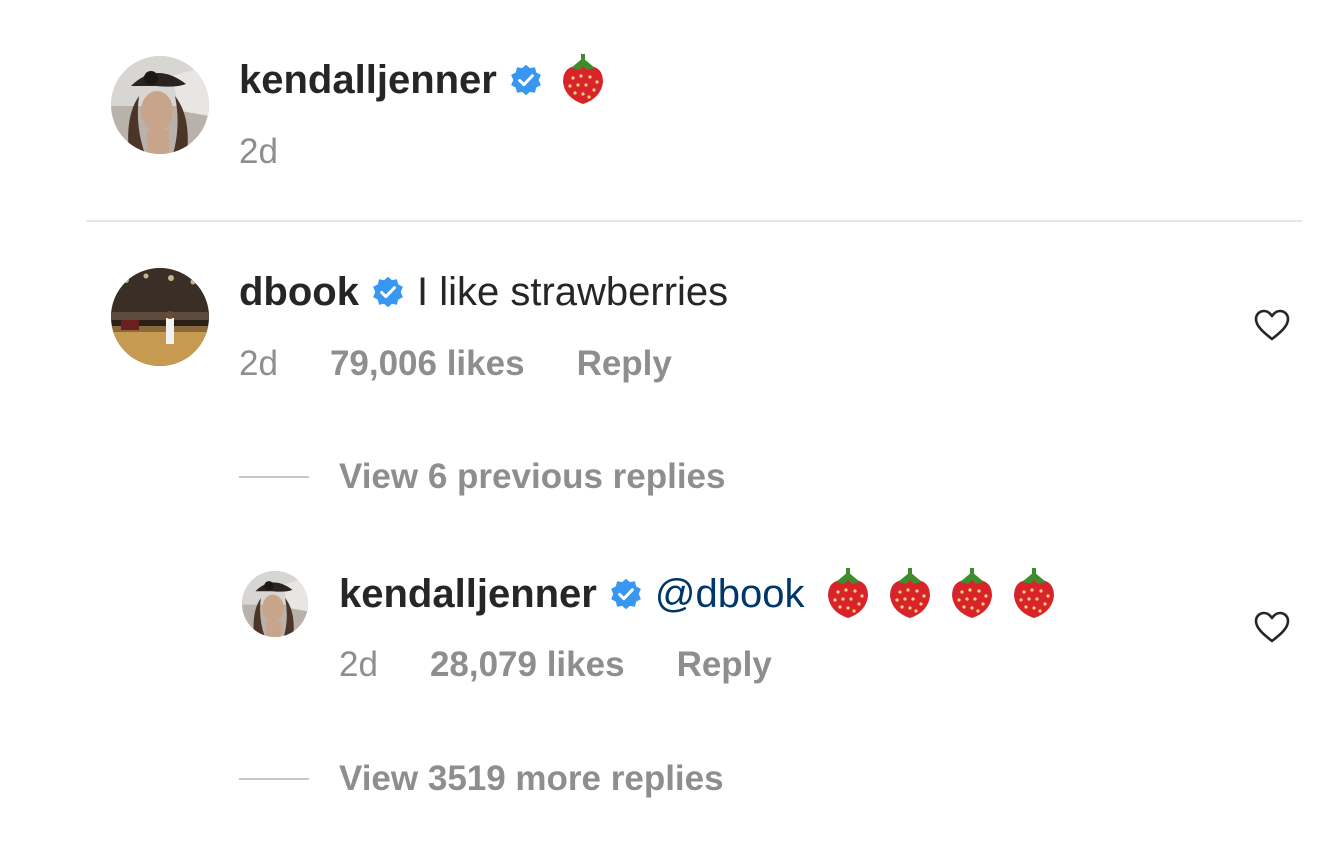 Image resolution: width=1332 pixels, height=852 pixels. I want to click on reply-time: 2d, so click(358, 664).